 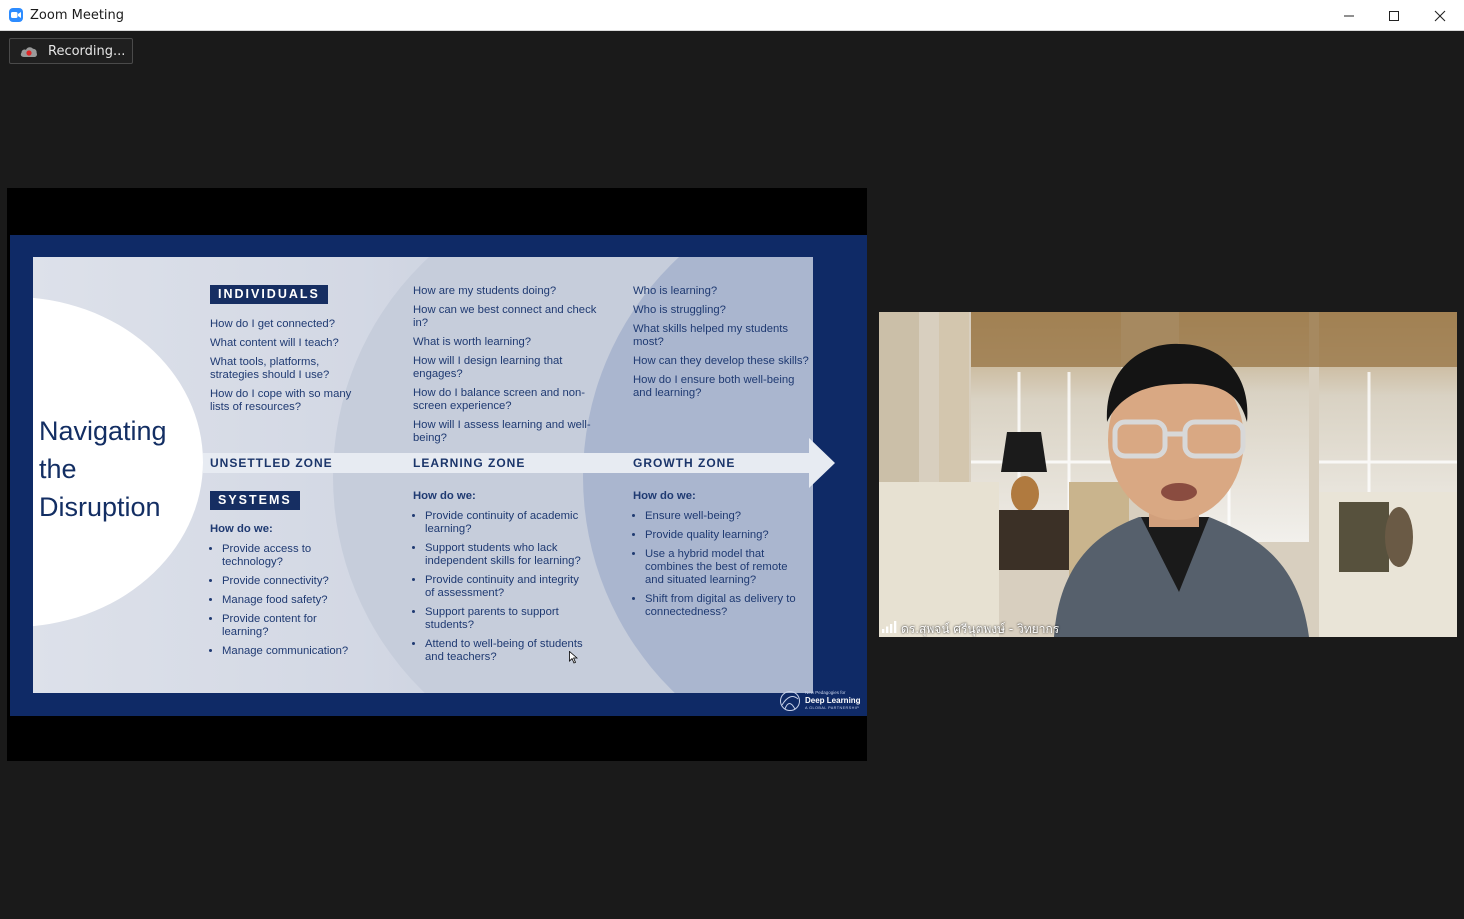 What do you see at coordinates (505, 316) in the screenshot?
I see `list-item: How can we best connect and check in?` at bounding box center [505, 316].